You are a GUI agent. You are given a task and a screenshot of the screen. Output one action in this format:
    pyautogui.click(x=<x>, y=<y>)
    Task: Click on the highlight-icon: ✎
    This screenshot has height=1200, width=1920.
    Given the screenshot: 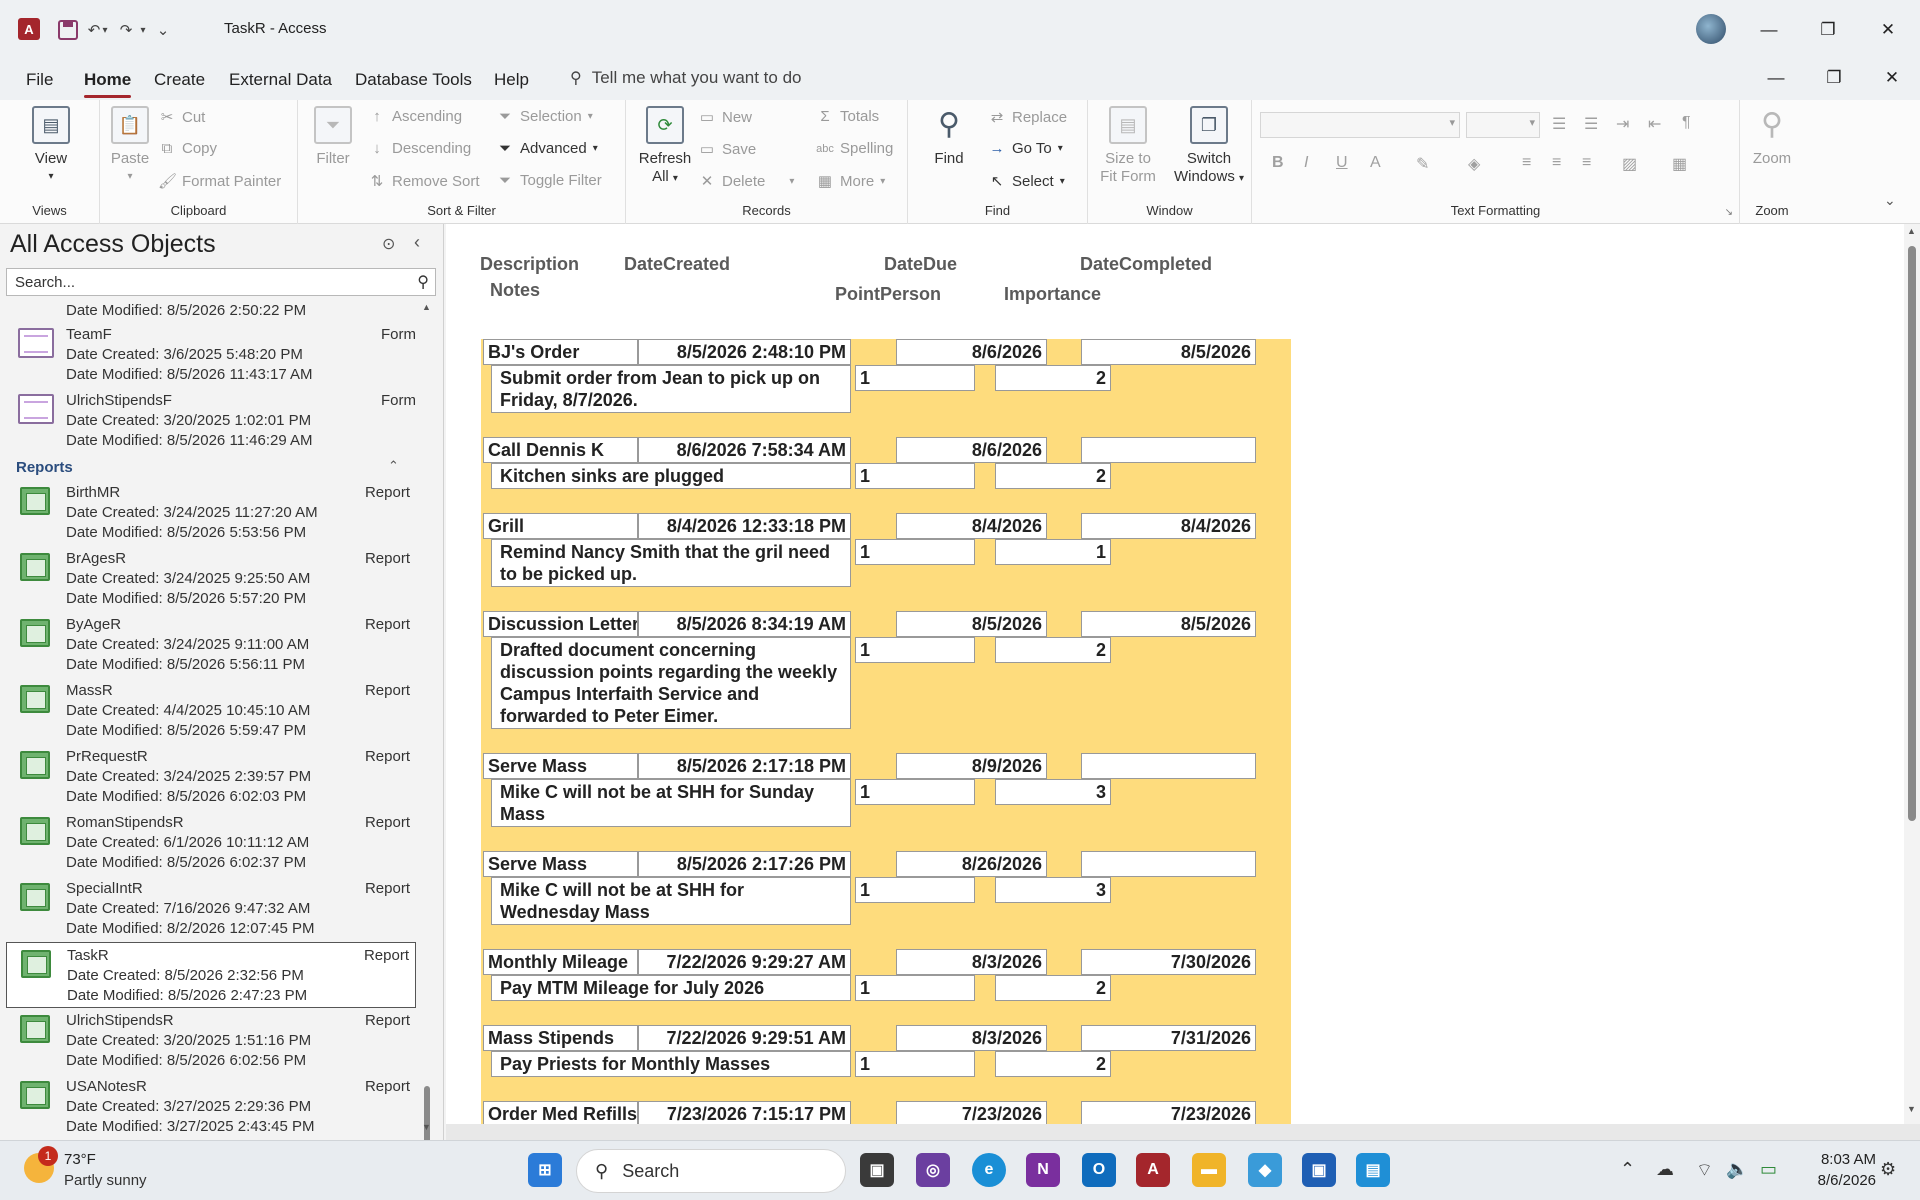 What is the action you would take?
    pyautogui.click(x=1422, y=164)
    